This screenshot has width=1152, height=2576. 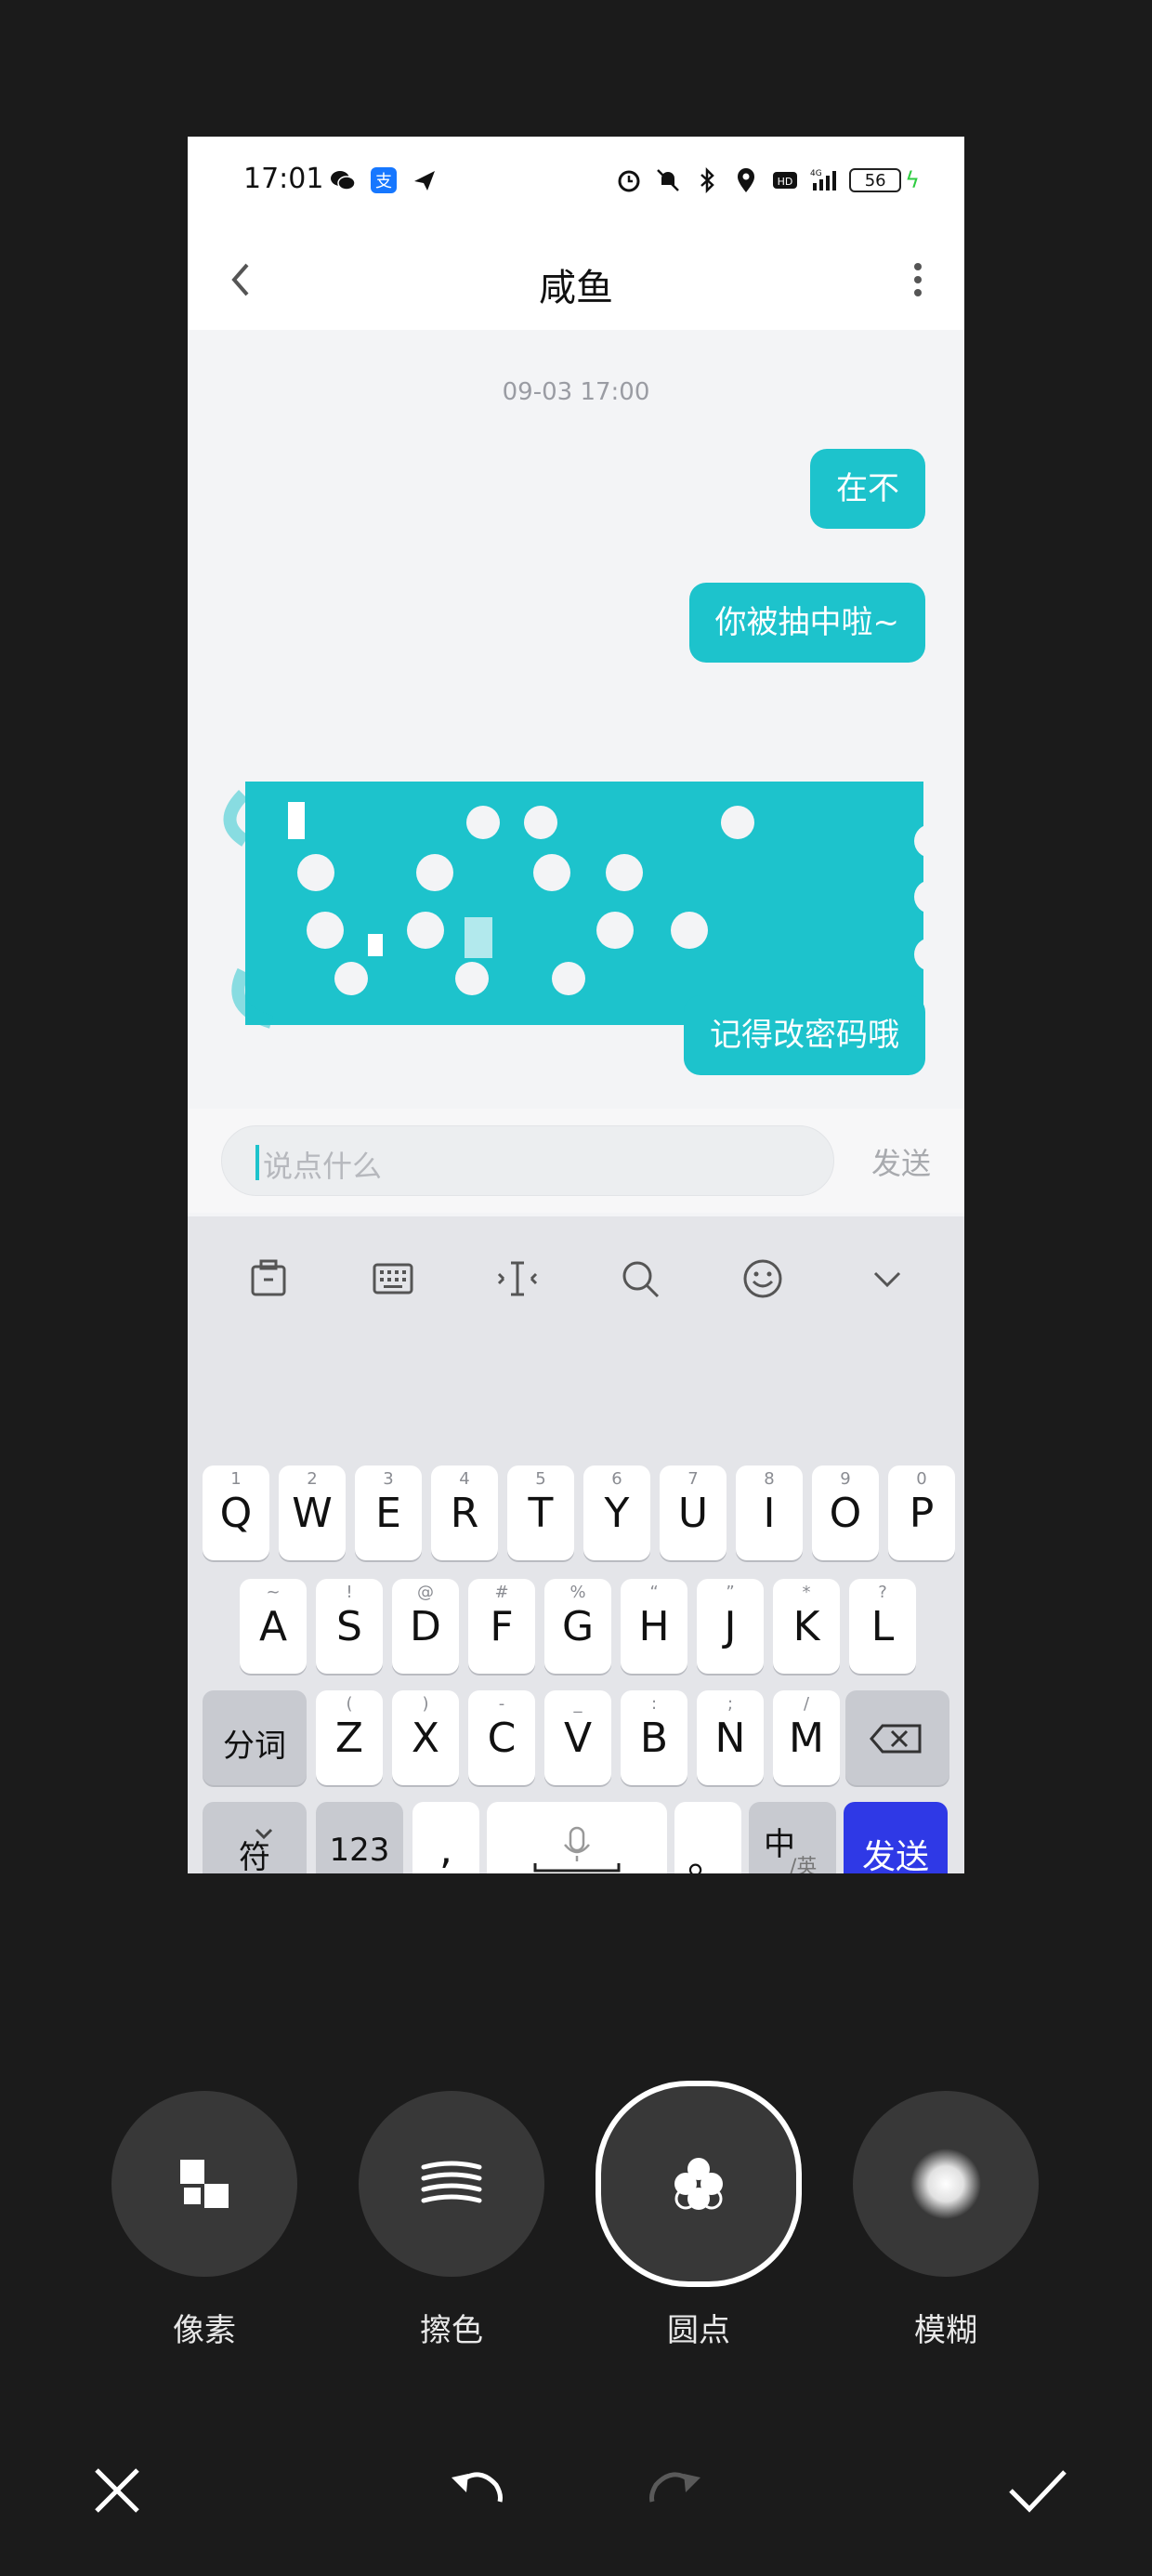 I want to click on key-label: D, so click(x=425, y=1626).